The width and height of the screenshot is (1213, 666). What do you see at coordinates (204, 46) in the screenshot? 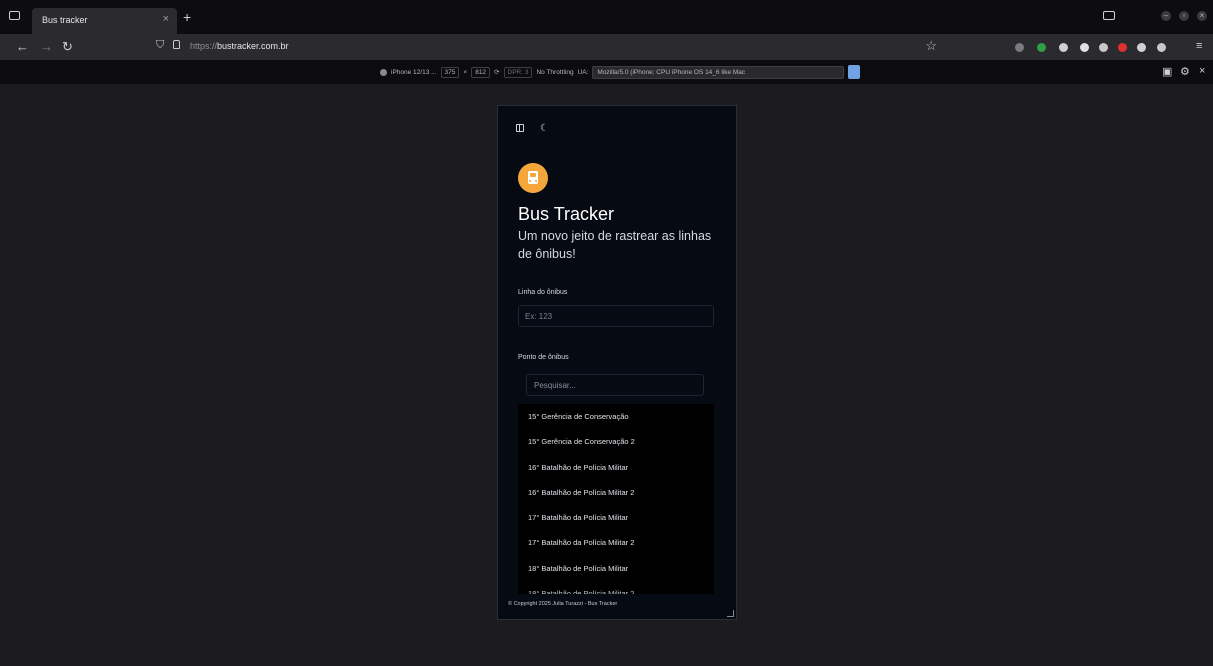
I see `url-protocol: https://` at bounding box center [204, 46].